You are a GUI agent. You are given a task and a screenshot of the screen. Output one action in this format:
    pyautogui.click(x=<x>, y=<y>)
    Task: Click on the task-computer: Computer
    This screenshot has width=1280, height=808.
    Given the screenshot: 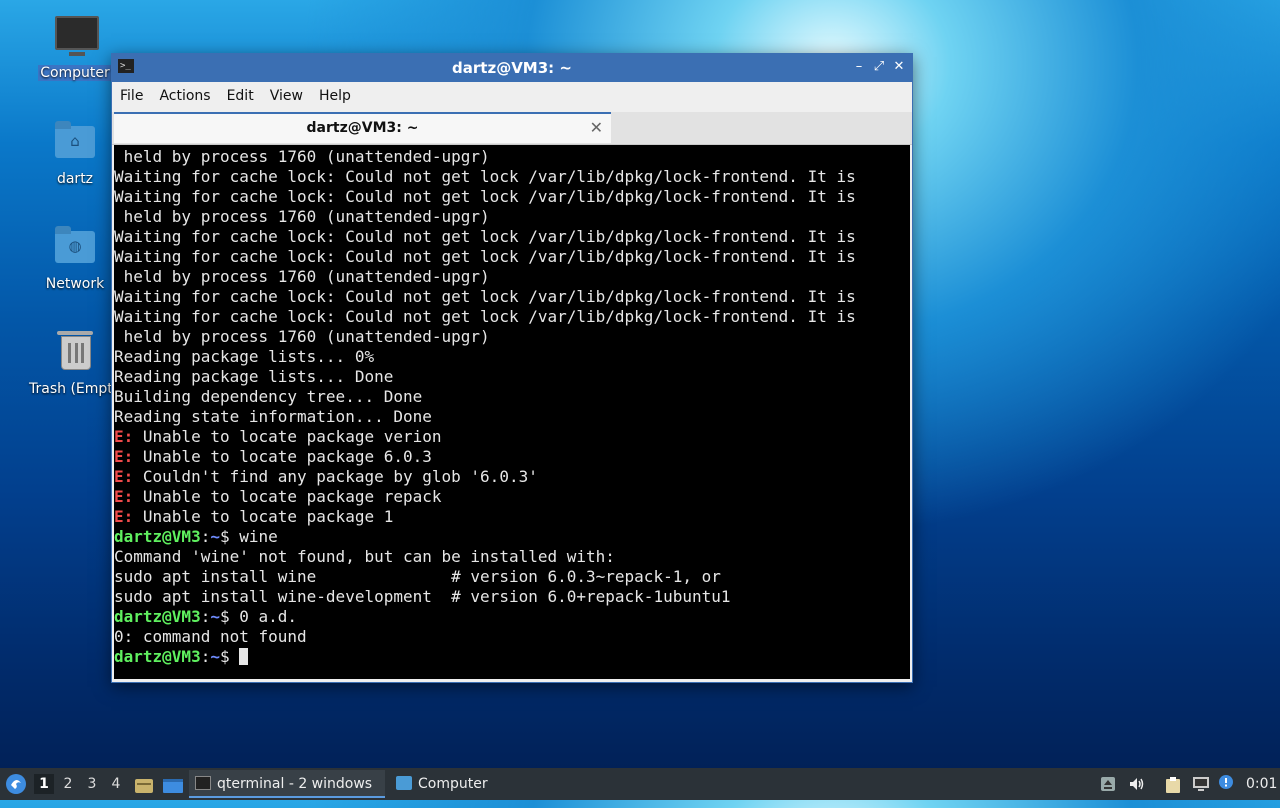 What is the action you would take?
    pyautogui.click(x=445, y=784)
    